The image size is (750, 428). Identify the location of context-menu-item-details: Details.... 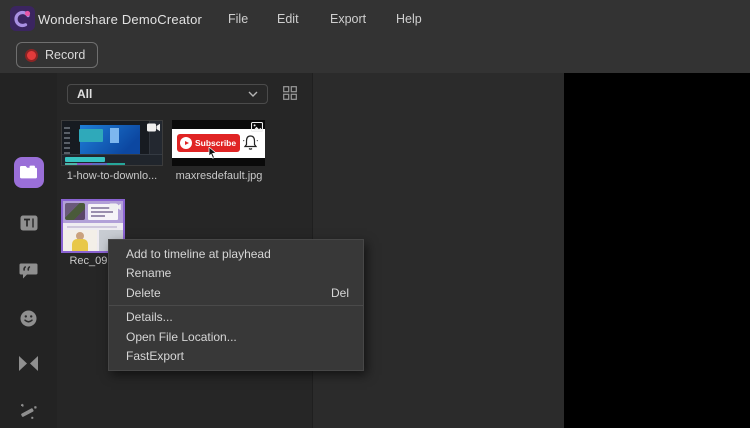
(236, 318).